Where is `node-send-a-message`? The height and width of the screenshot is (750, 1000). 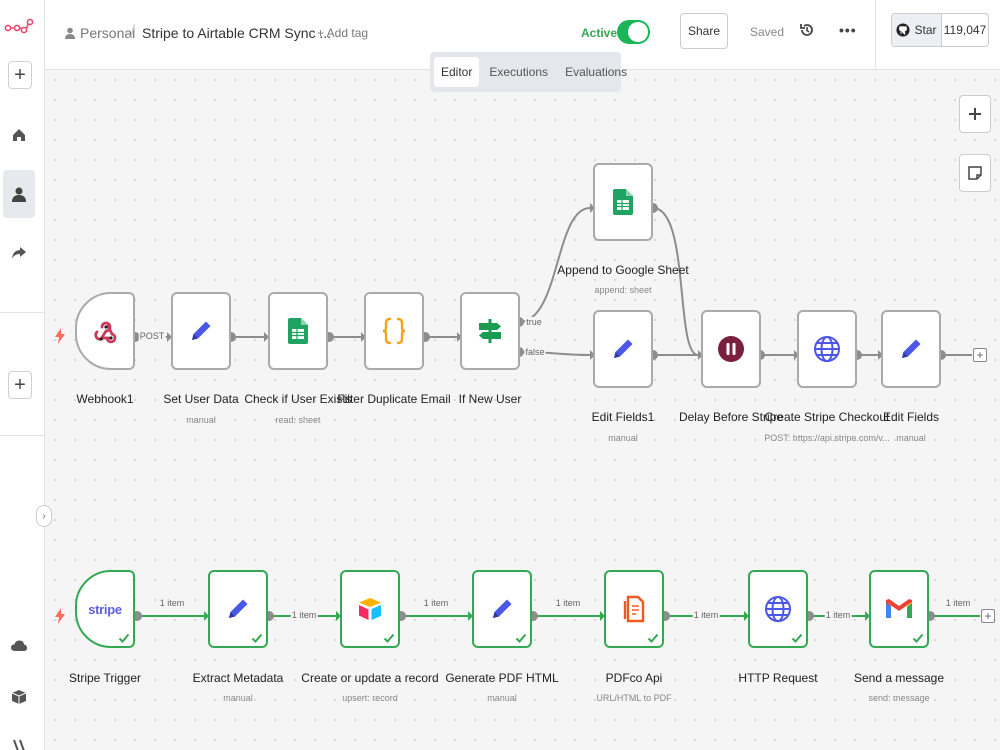
node-send-a-message is located at coordinates (899, 609).